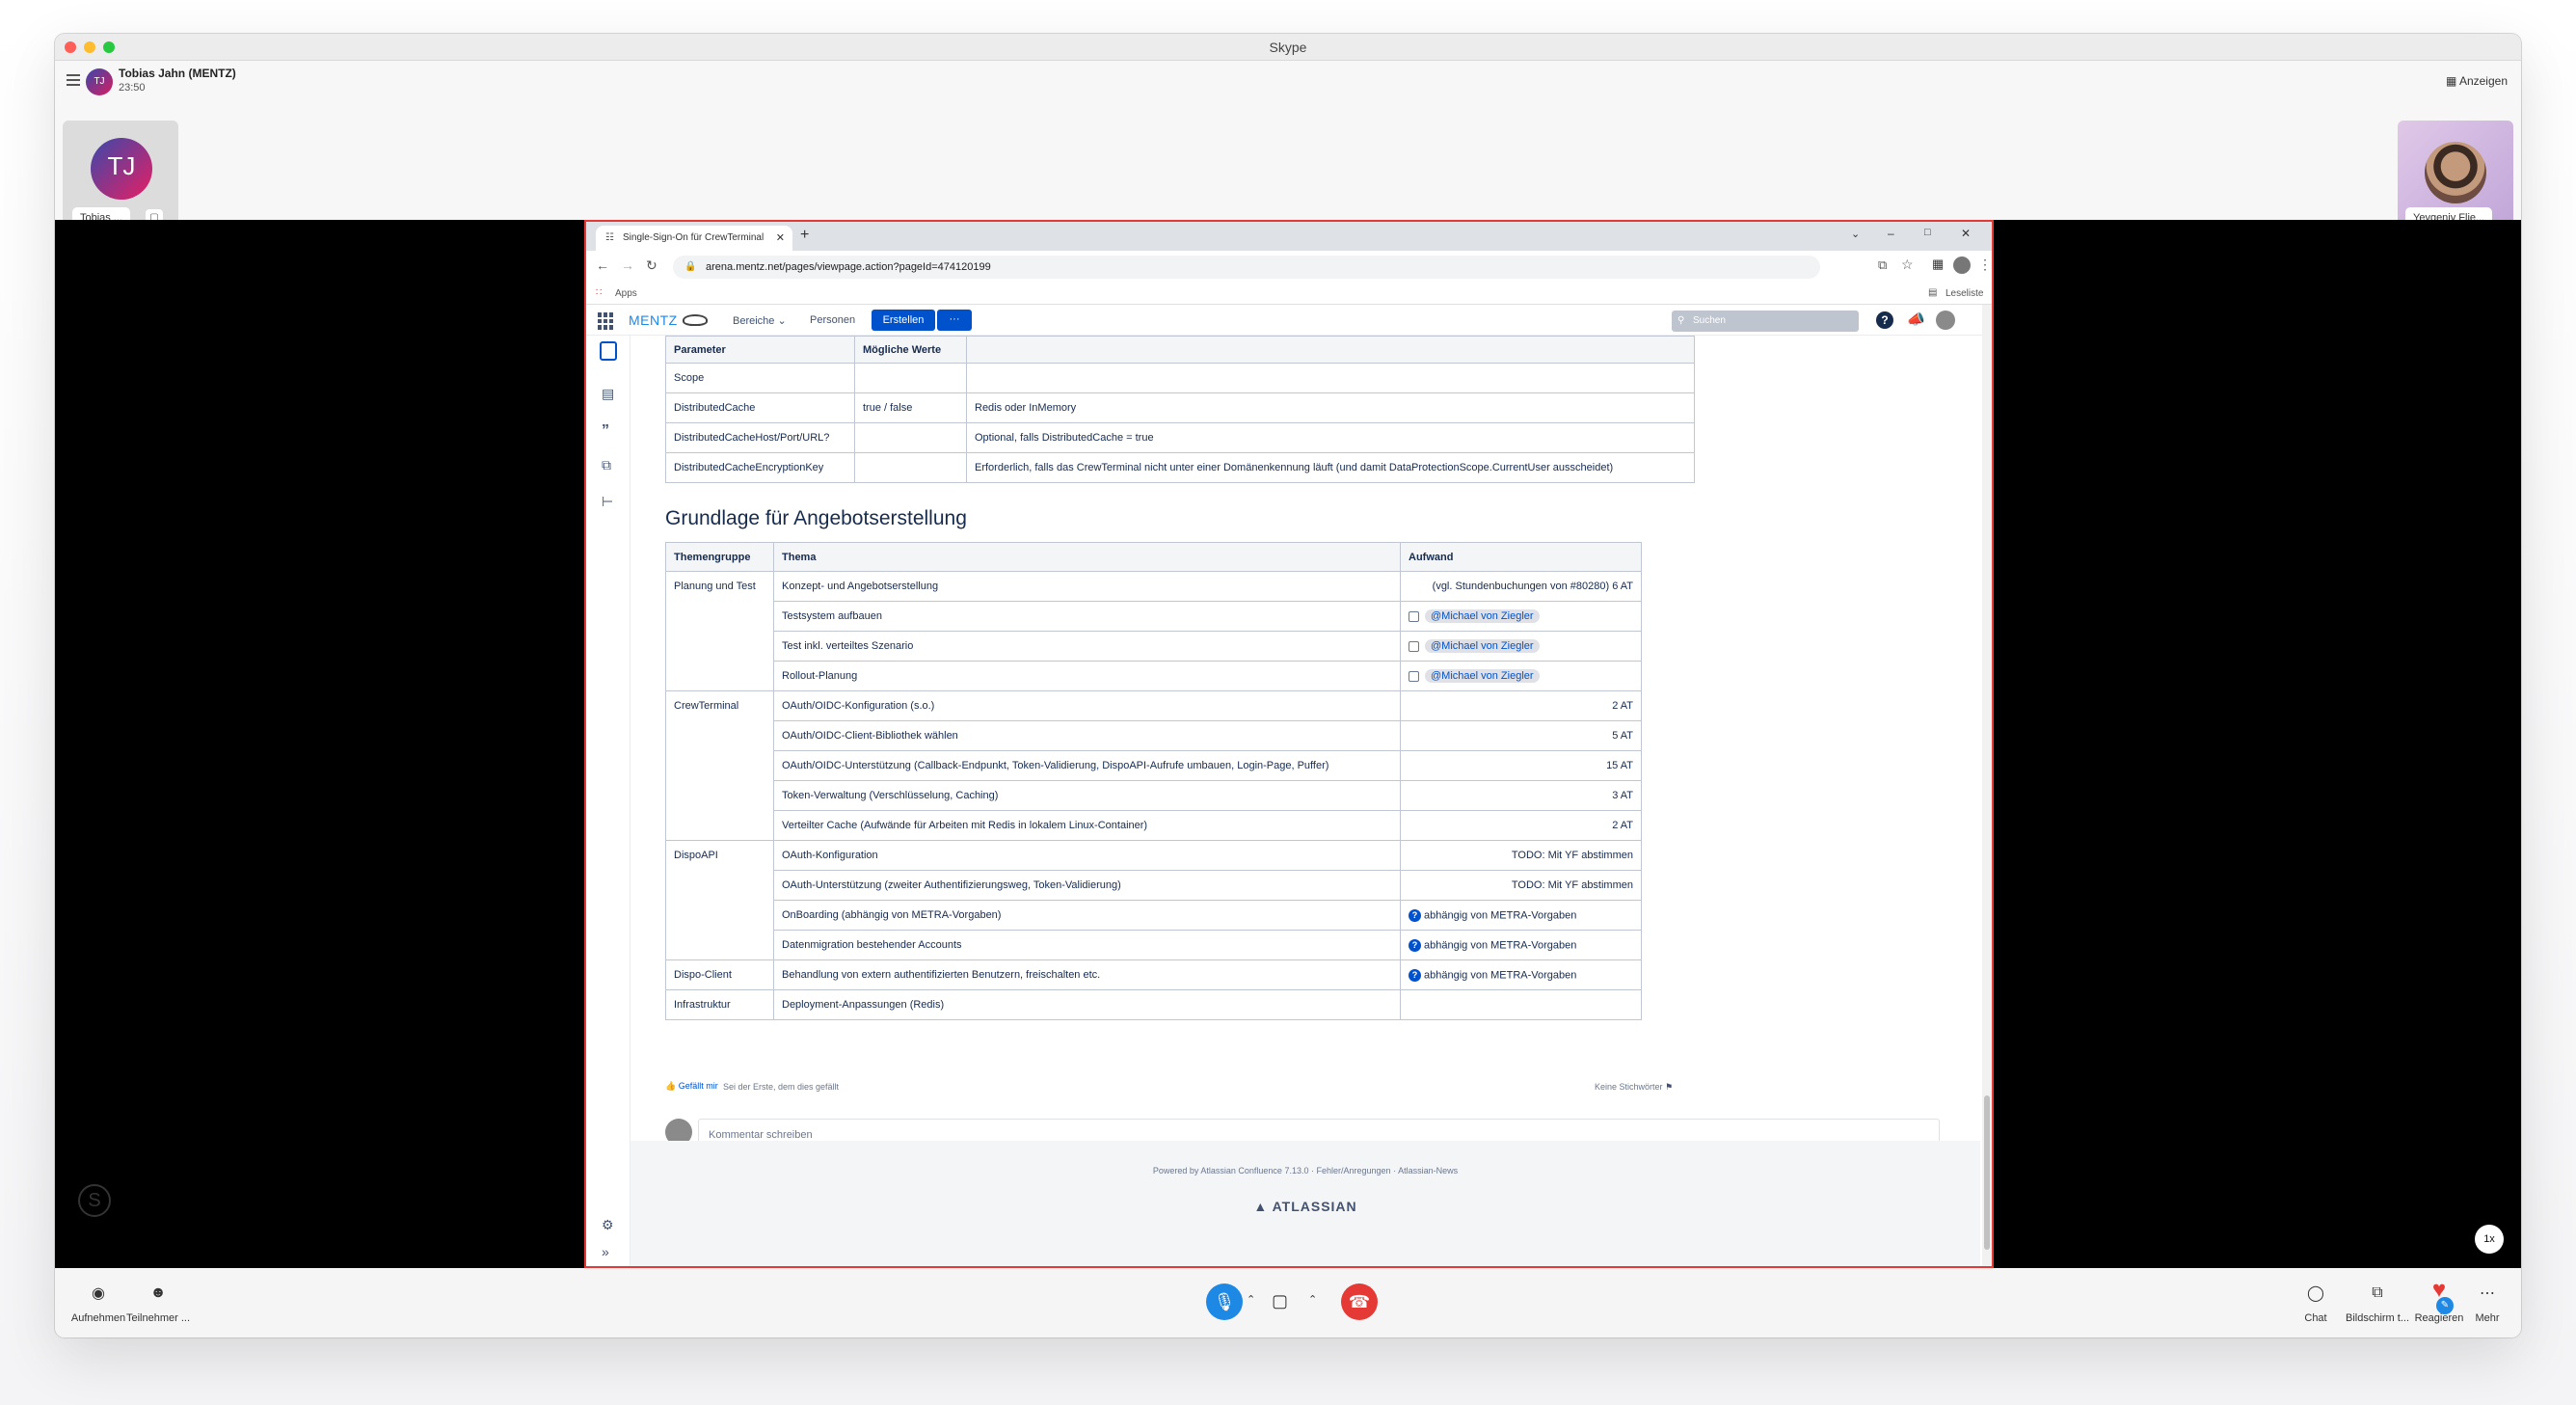  I want to click on close-tab-icon: ✕, so click(781, 238).